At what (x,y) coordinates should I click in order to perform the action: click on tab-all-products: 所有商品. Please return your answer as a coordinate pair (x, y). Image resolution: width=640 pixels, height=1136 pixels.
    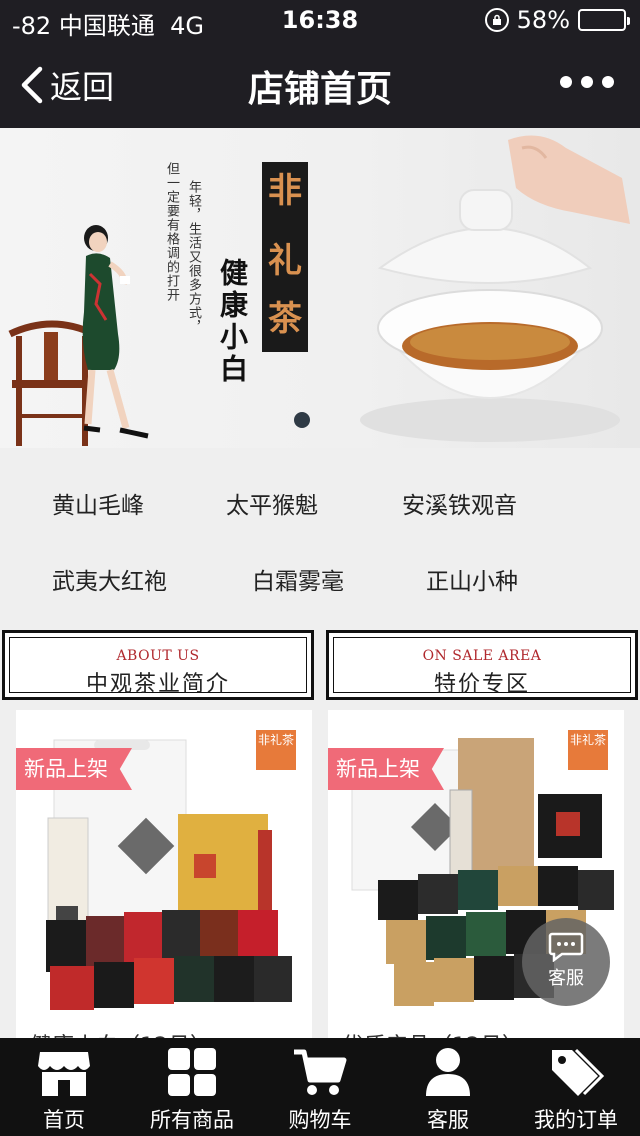
    Looking at the image, I should click on (192, 1087).